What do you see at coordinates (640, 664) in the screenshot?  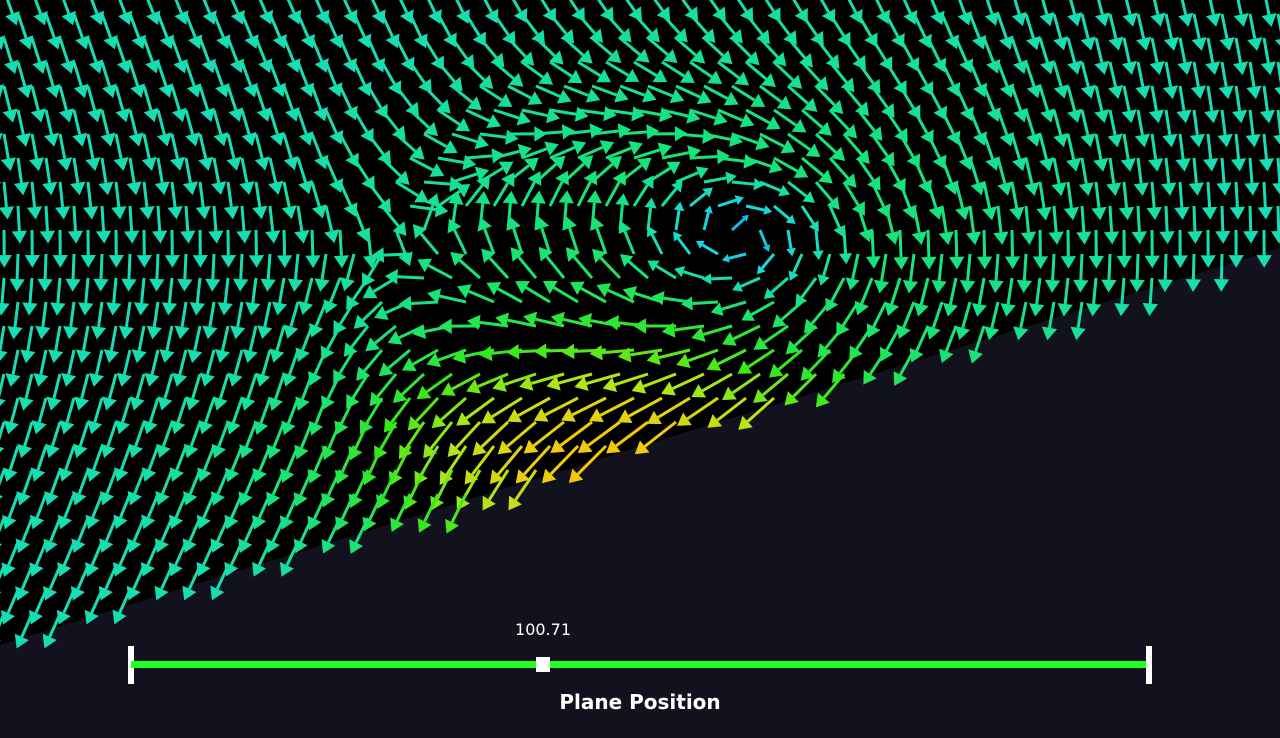 I see `slider-track` at bounding box center [640, 664].